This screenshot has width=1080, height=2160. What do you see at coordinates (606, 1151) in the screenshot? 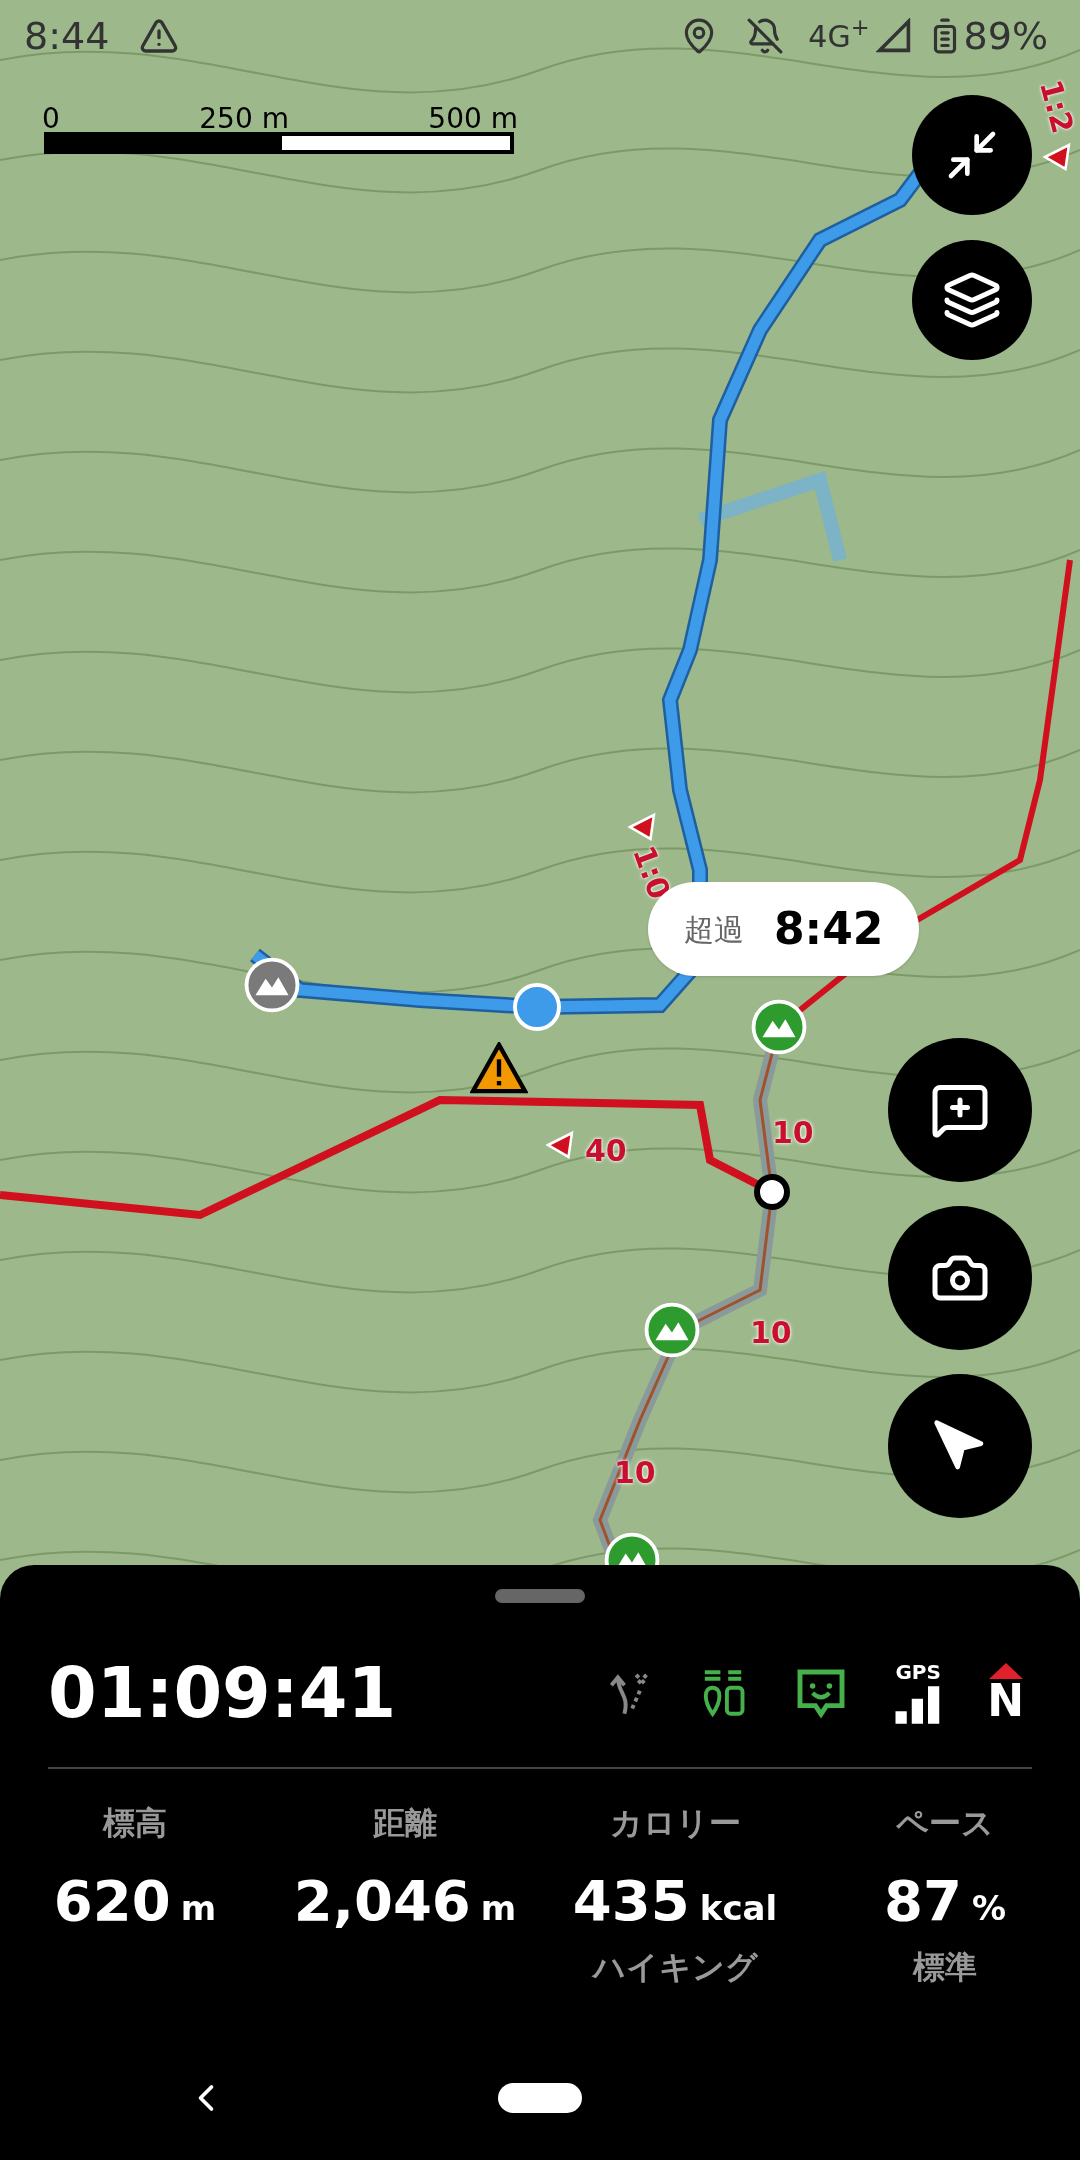
I see `route-time-label: 40` at bounding box center [606, 1151].